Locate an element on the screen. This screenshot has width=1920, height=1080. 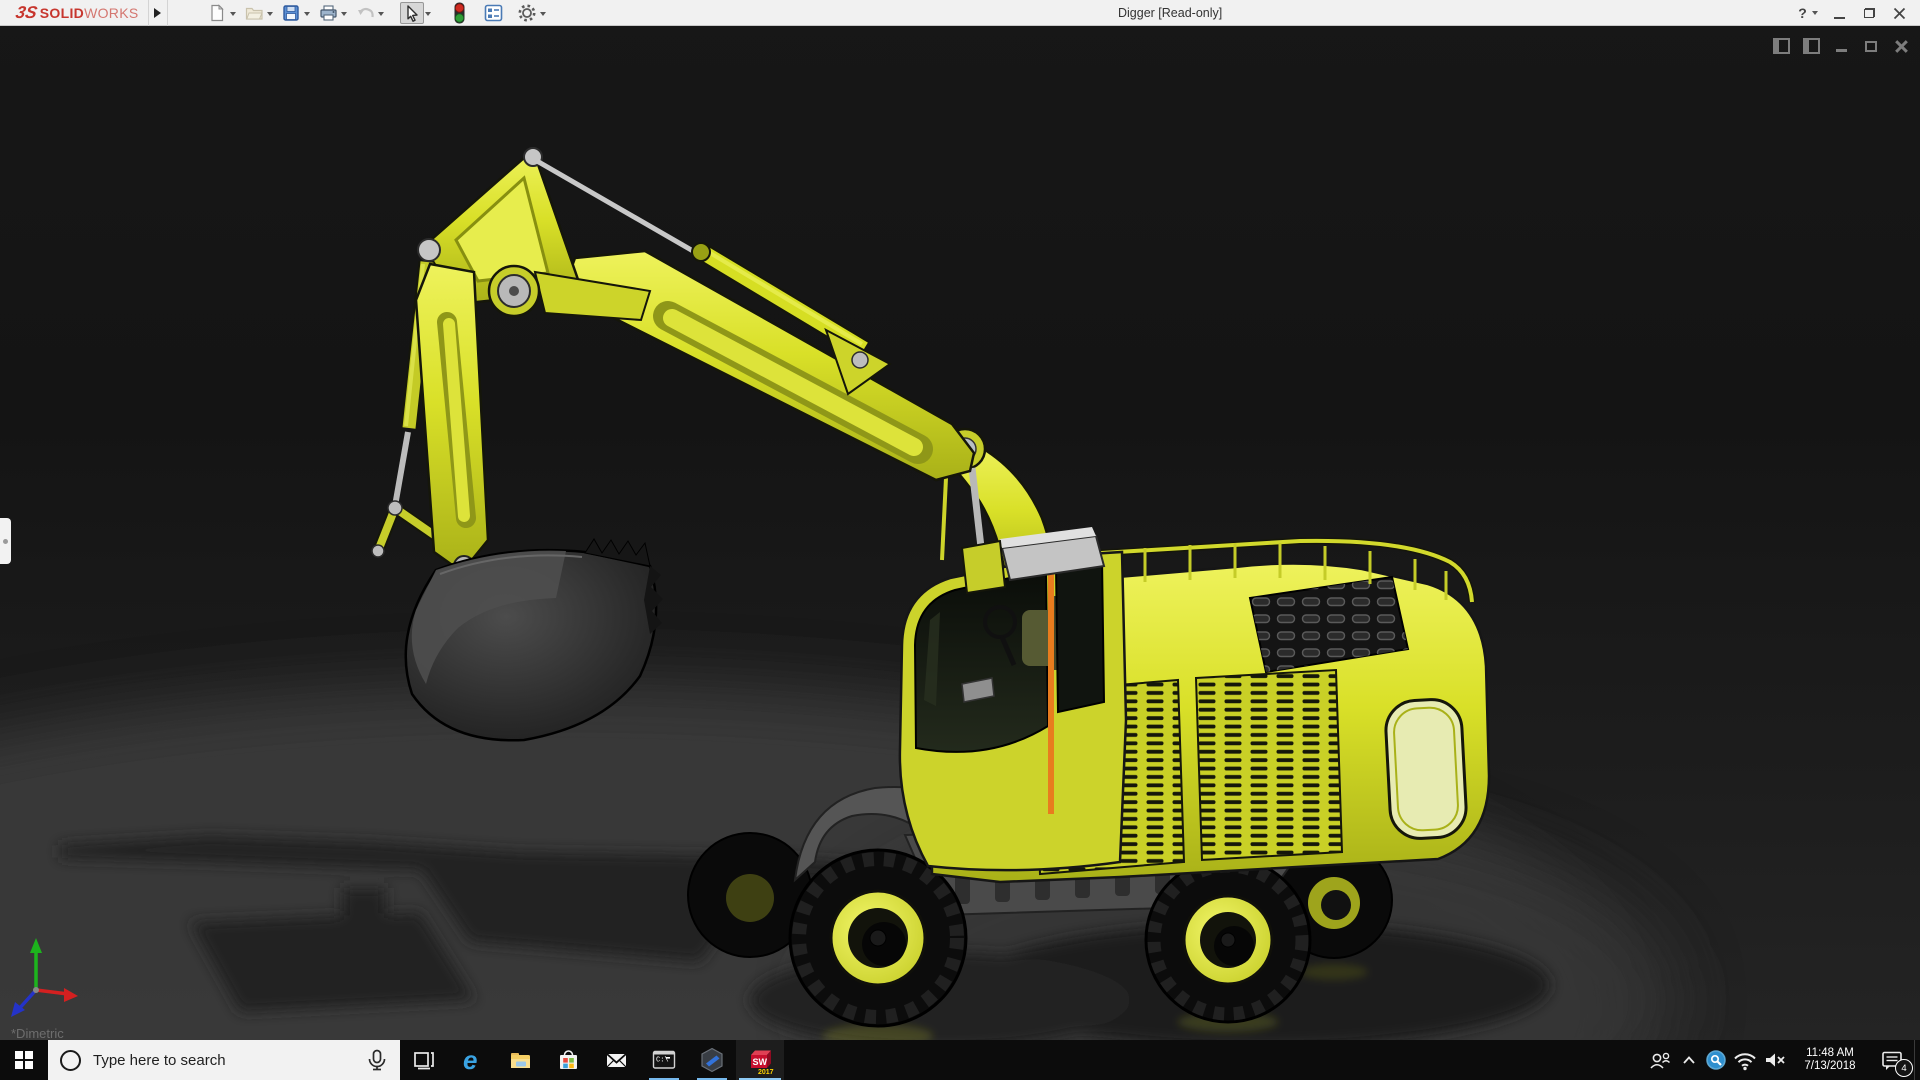
doc-restore-button is located at coordinates (1871, 46).